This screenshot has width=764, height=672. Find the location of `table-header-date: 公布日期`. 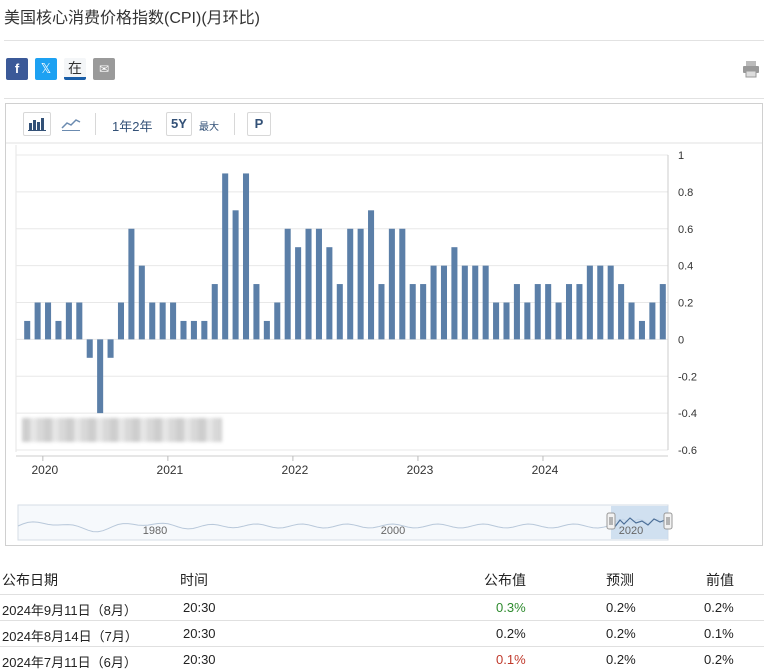

table-header-date: 公布日期 is located at coordinates (30, 580).